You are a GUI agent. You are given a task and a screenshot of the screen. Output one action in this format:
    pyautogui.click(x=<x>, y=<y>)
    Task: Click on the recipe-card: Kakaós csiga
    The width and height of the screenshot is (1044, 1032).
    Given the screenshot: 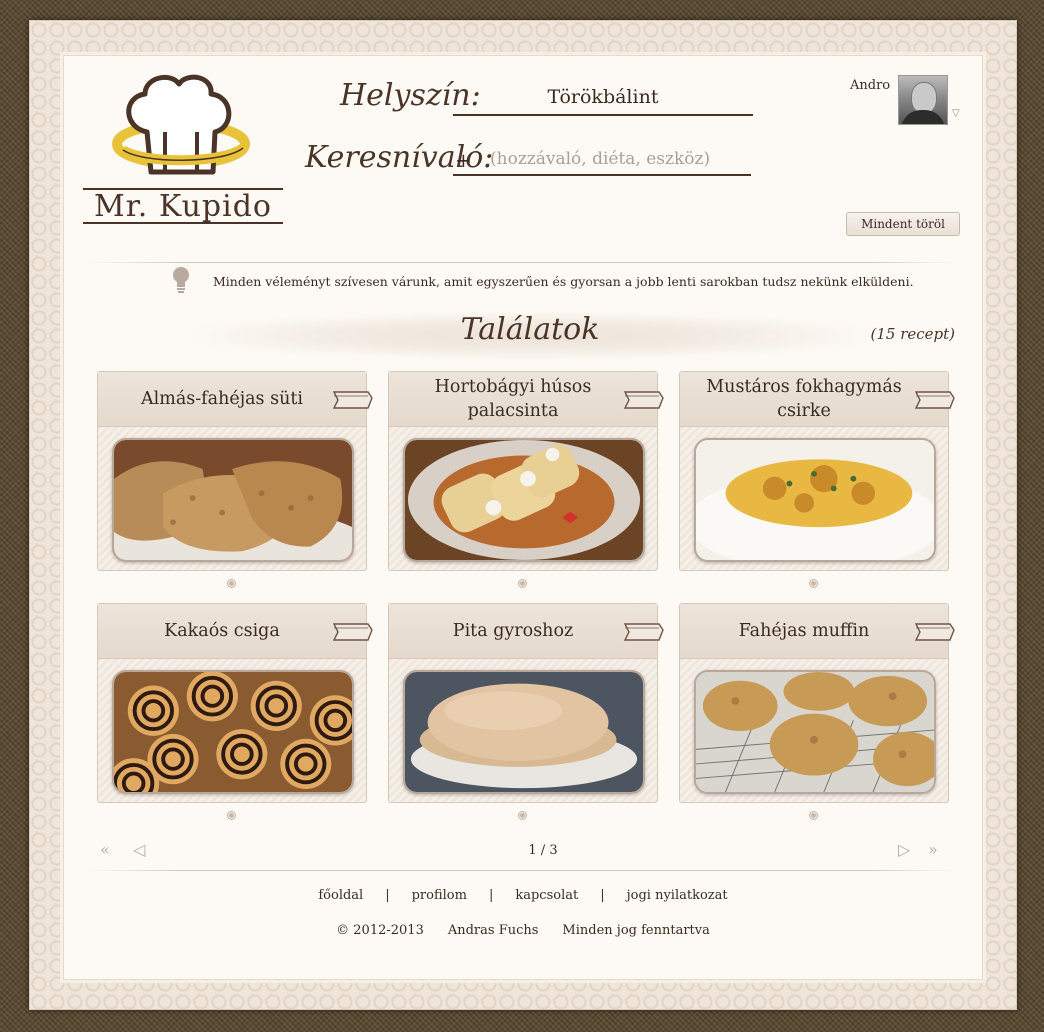 What is the action you would take?
    pyautogui.click(x=235, y=703)
    